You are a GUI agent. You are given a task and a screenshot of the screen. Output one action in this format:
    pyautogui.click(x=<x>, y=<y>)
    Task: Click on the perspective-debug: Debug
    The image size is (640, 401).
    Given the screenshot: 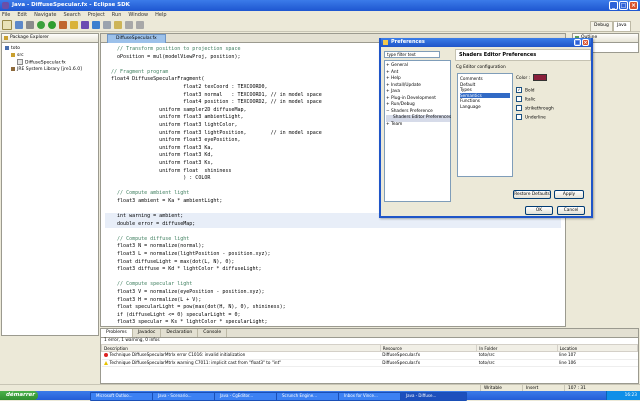 What is the action you would take?
    pyautogui.click(x=601, y=26)
    